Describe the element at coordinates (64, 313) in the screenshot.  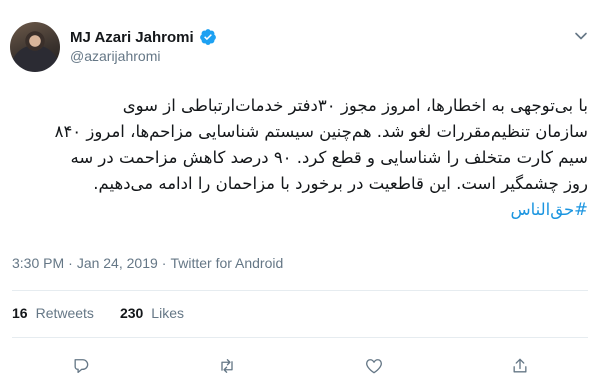
I see `retweets-label: Retweets` at that location.